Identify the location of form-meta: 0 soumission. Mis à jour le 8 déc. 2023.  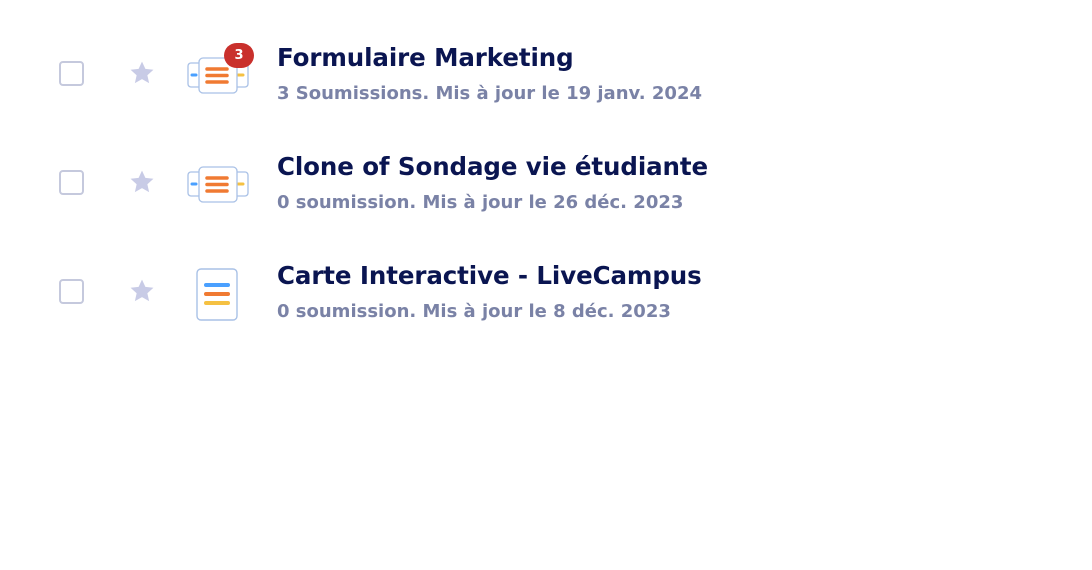
(474, 311).